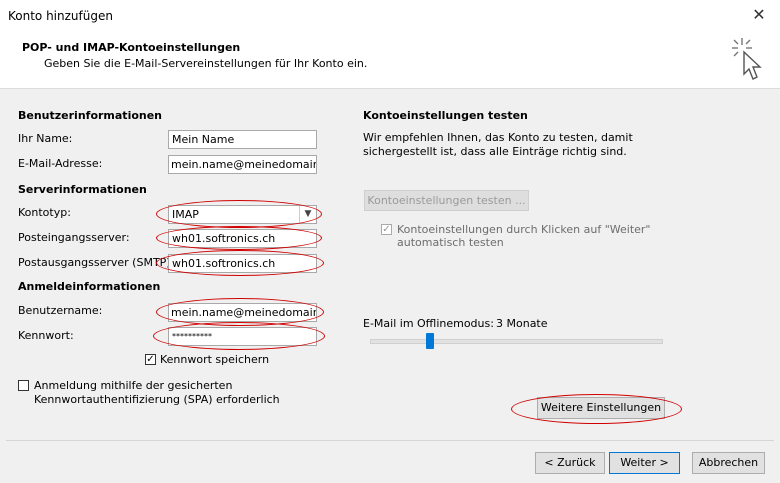 This screenshot has height=483, width=780. What do you see at coordinates (428, 323) in the screenshot?
I see `offline-mode-label: E-Mail im Offlinemodus:` at bounding box center [428, 323].